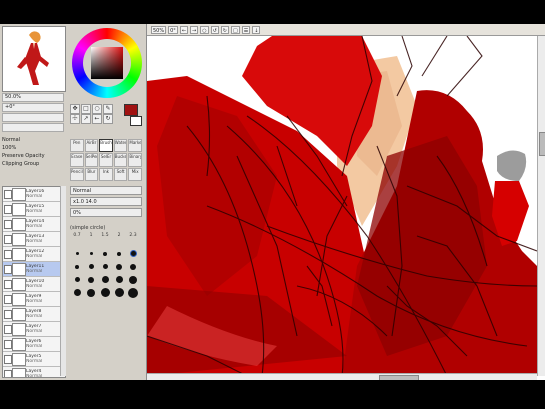 The width and height of the screenshot is (545, 409). What do you see at coordinates (34, 284) in the screenshot?
I see `layer-row: Layer10 Normal` at bounding box center [34, 284].